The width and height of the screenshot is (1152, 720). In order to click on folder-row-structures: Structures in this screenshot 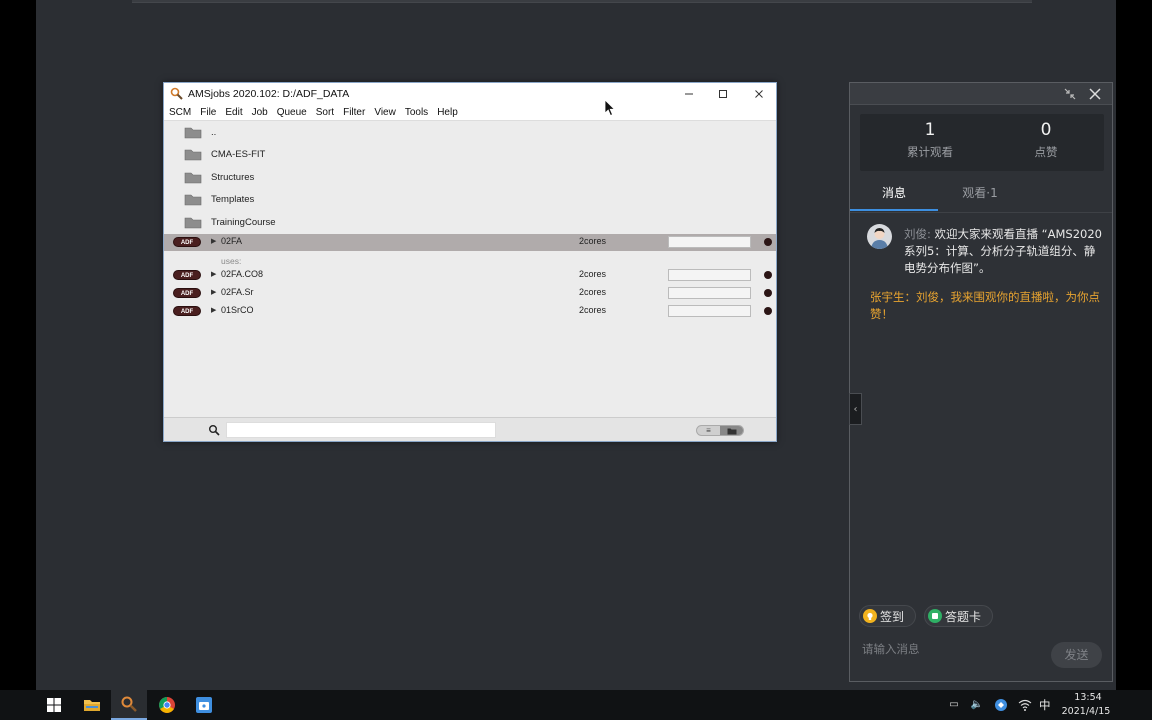, I will do `click(470, 177)`.